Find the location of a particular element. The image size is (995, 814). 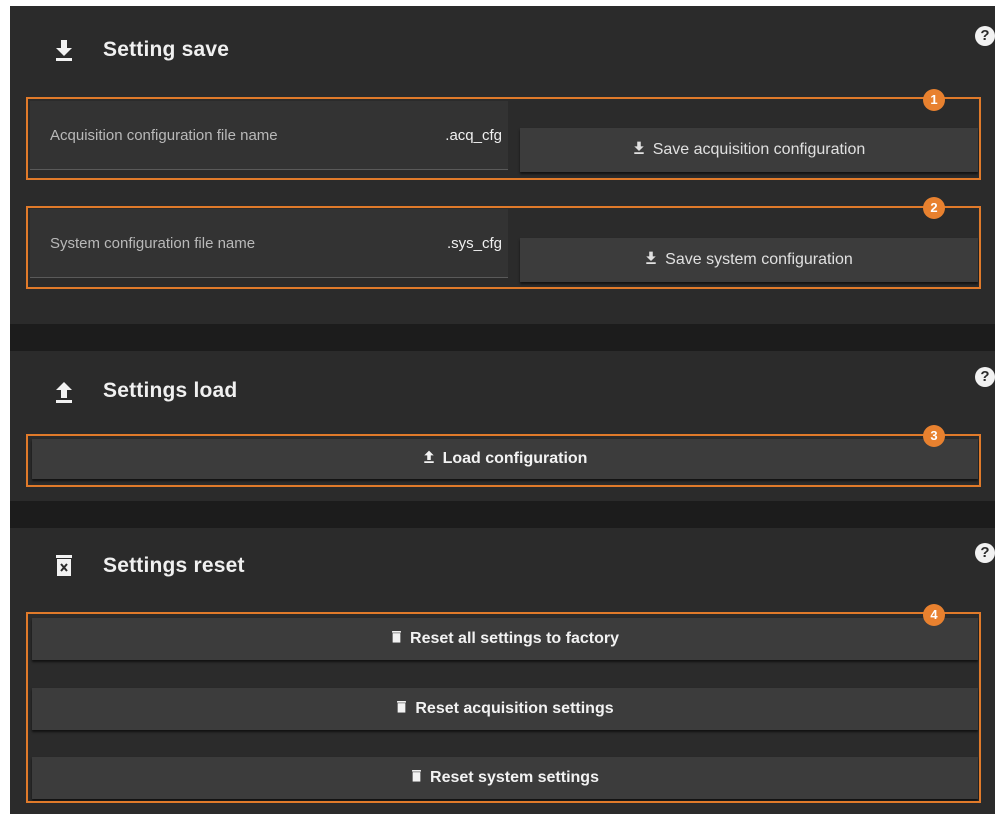

reset-acquisition-label: Reset acquisition settings is located at coordinates (514, 708).